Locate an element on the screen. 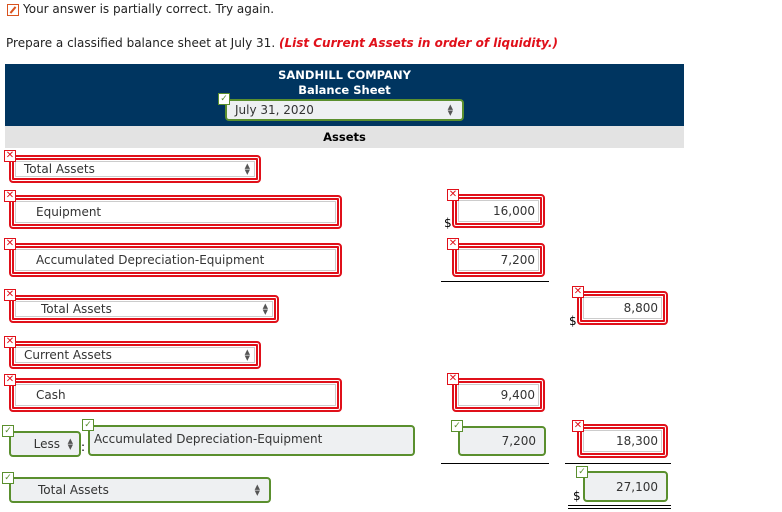  row-4-account-select: Current Assets ▲ ▼ is located at coordinates (135, 355).